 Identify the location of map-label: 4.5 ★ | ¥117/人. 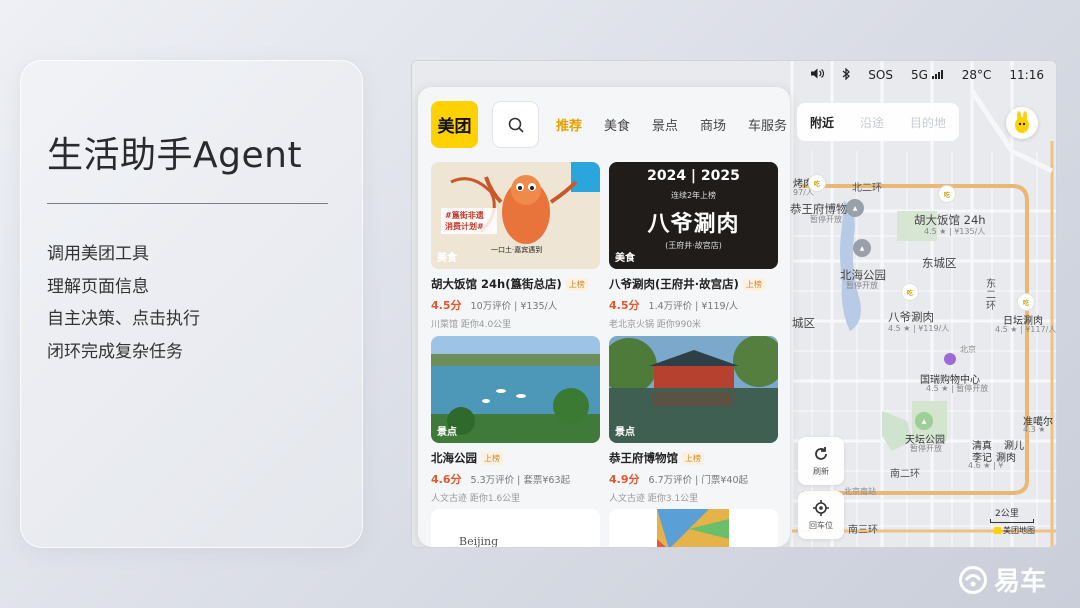
(1026, 329).